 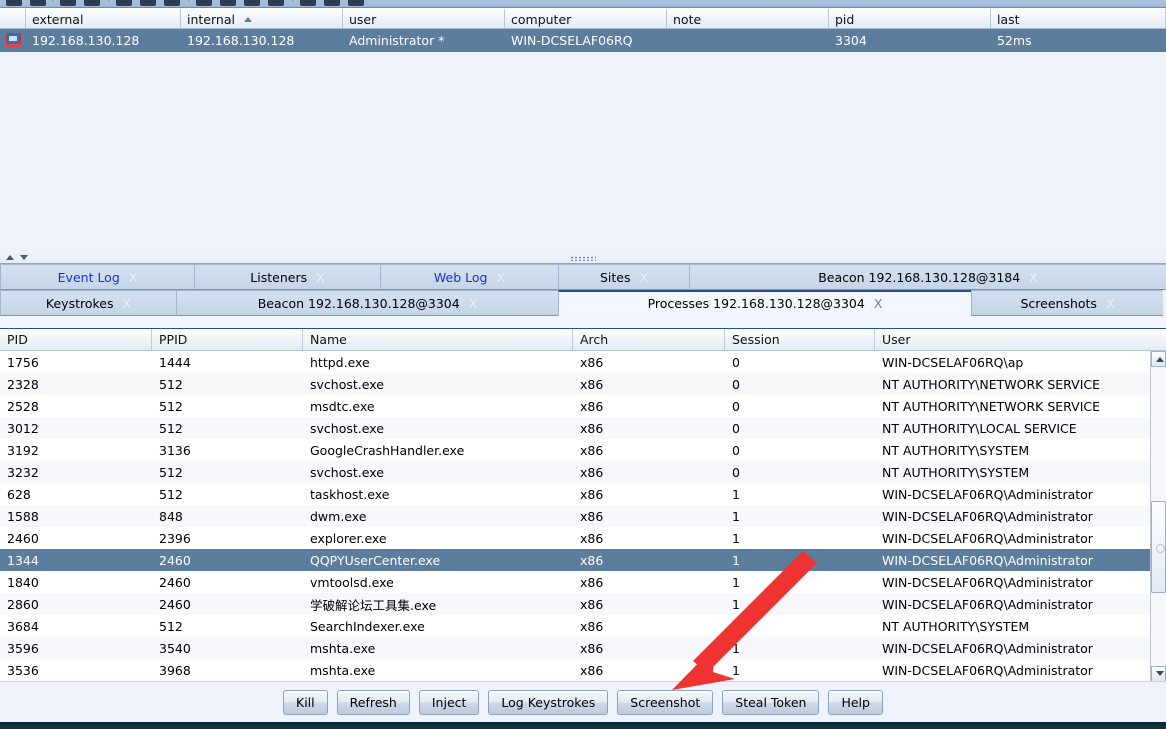 I want to click on sessions-col-note: note, so click(x=748, y=18).